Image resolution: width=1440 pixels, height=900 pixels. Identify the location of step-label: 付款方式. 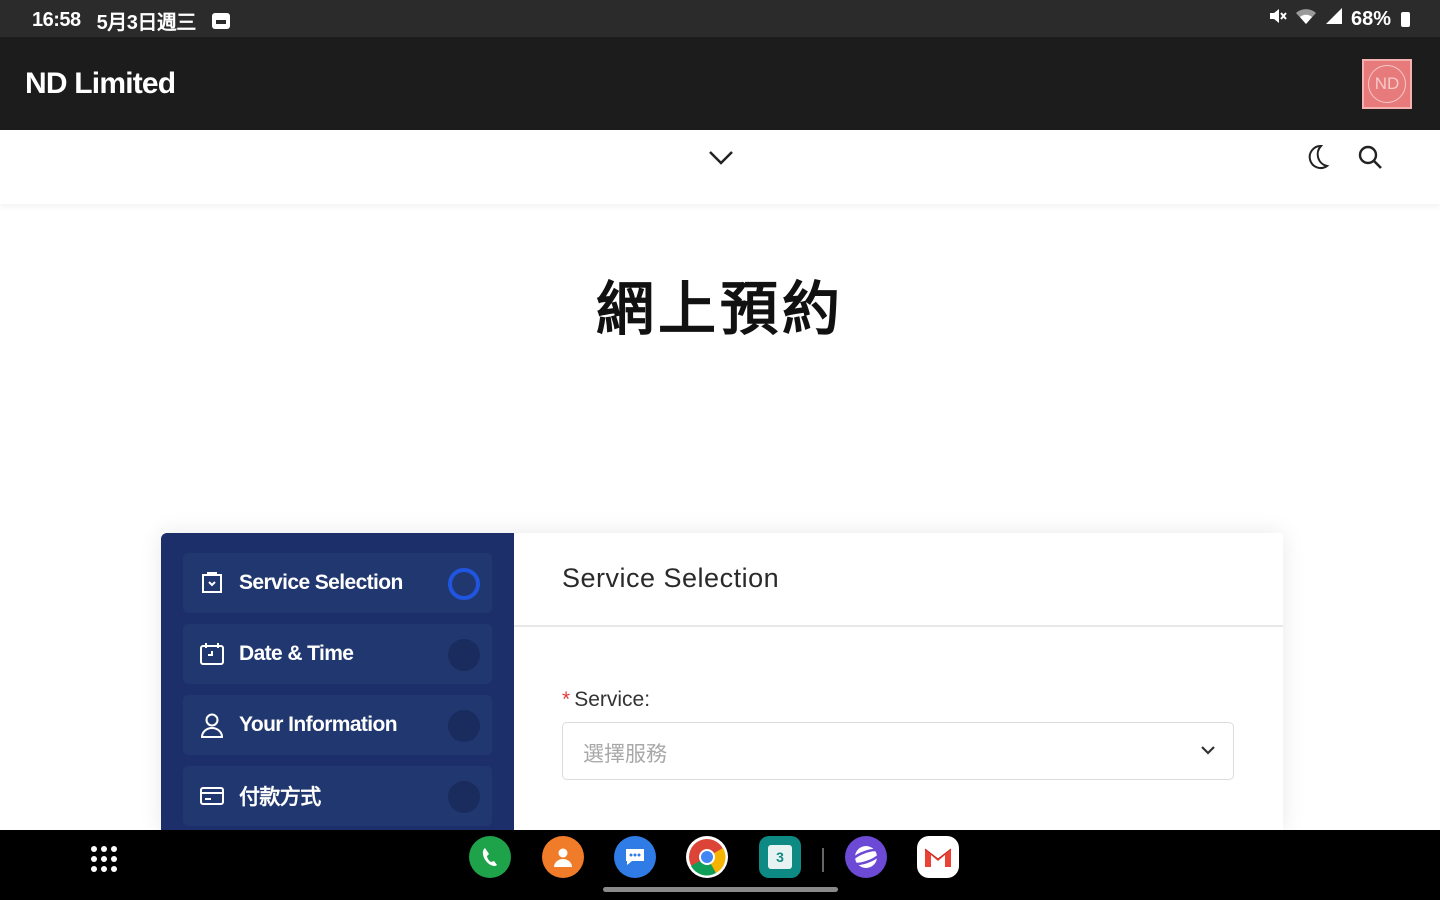
(280, 797).